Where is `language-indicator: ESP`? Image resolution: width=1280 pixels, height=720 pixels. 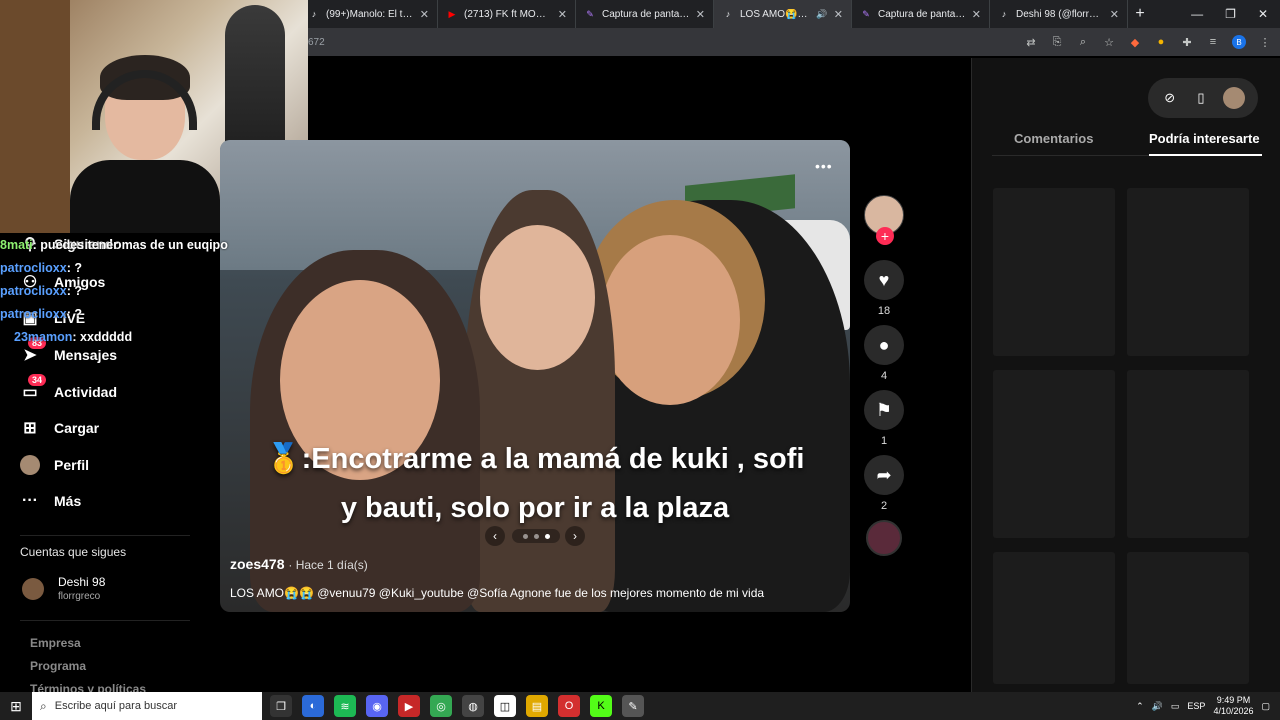 language-indicator: ESP is located at coordinates (1196, 706).